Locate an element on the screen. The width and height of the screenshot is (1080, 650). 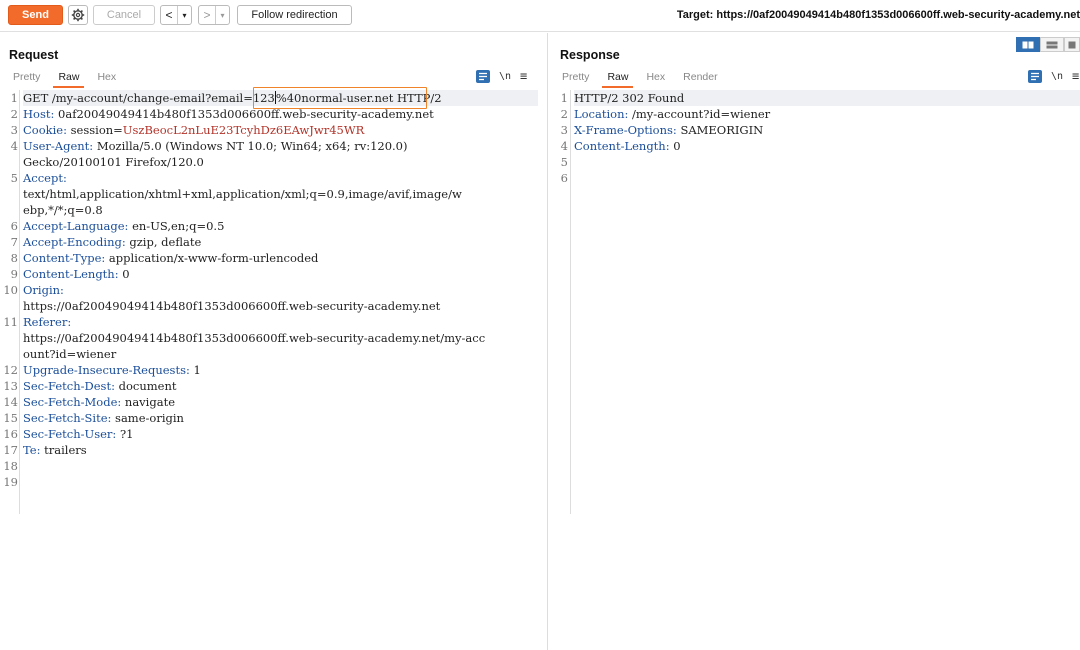
forward-button: > is located at coordinates (207, 15).